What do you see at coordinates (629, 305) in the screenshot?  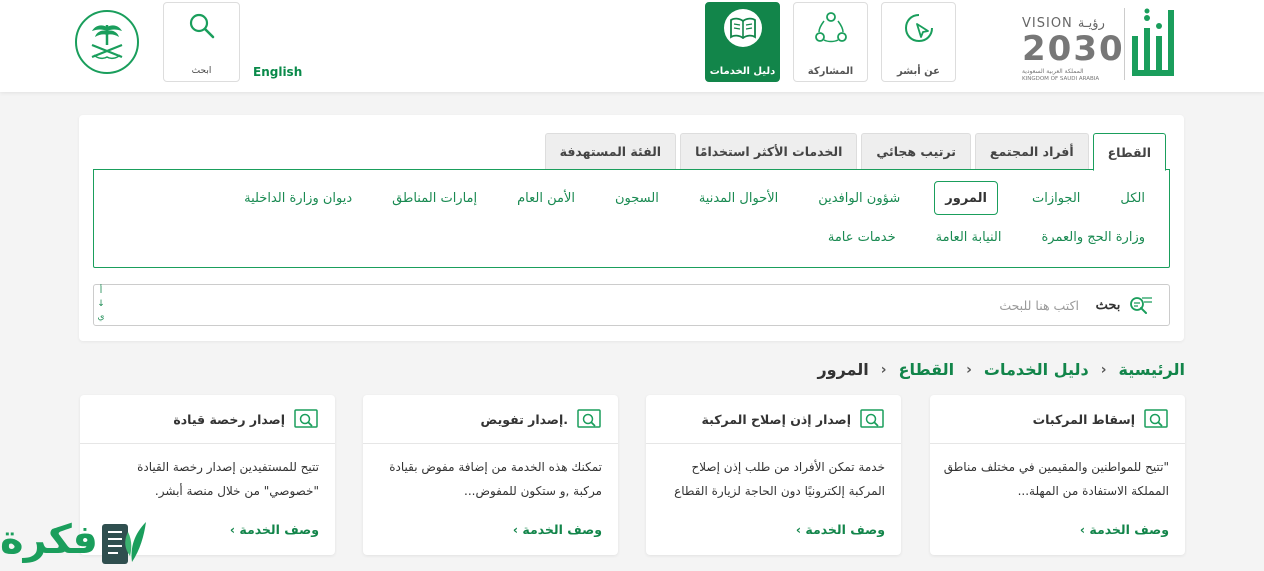 I see `search-input` at bounding box center [629, 305].